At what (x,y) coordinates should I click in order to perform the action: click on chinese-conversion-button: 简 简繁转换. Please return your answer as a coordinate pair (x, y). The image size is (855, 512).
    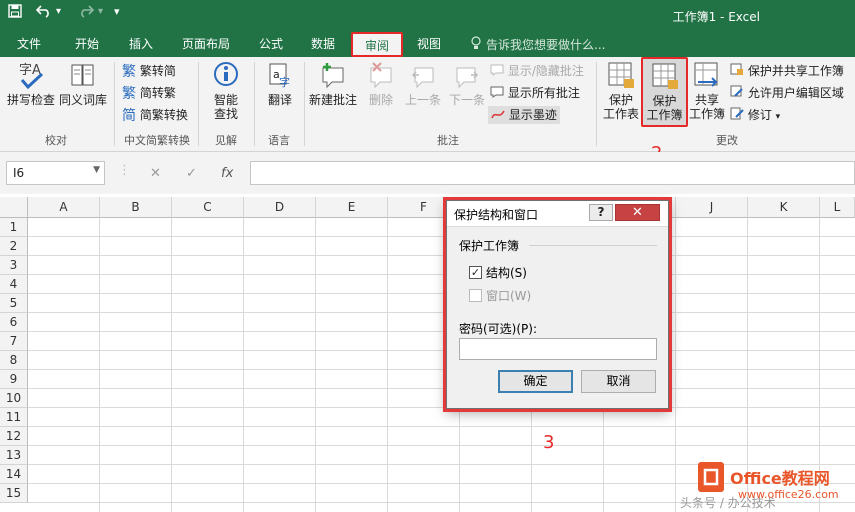
    Looking at the image, I should click on (155, 115).